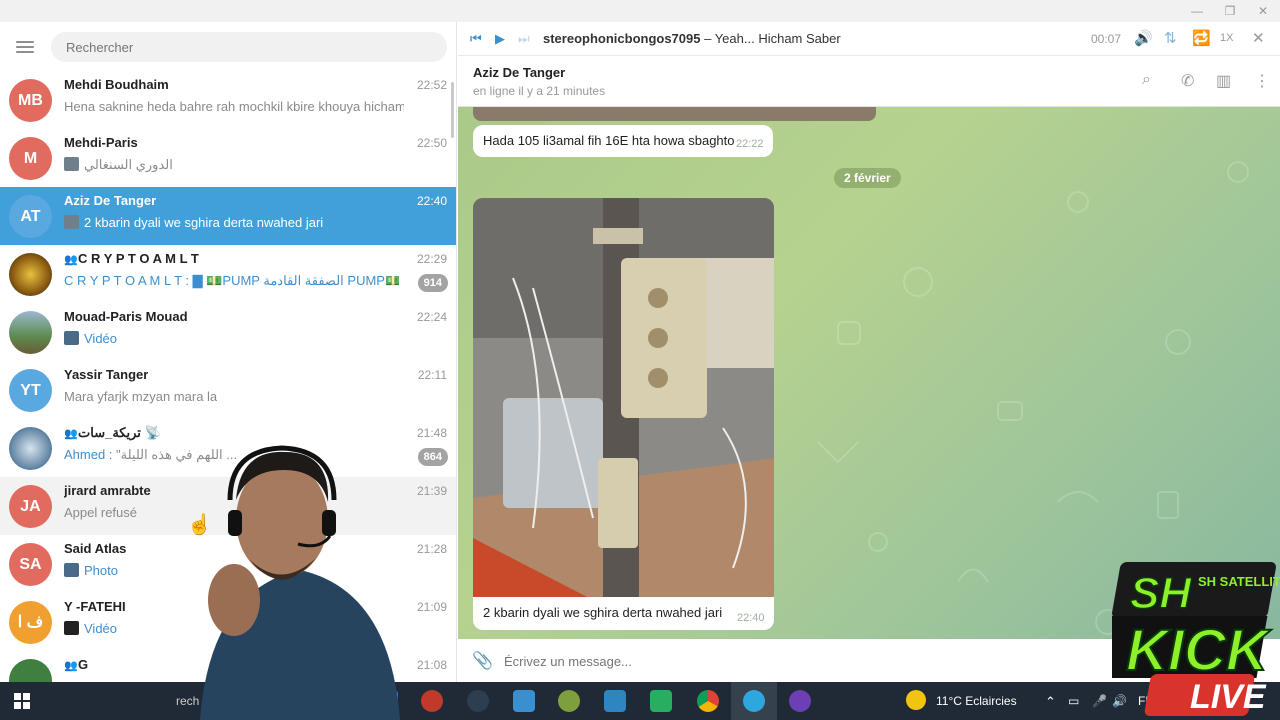 This screenshot has height=720, width=1280. I want to click on network-icon: ▭, so click(1073, 701).